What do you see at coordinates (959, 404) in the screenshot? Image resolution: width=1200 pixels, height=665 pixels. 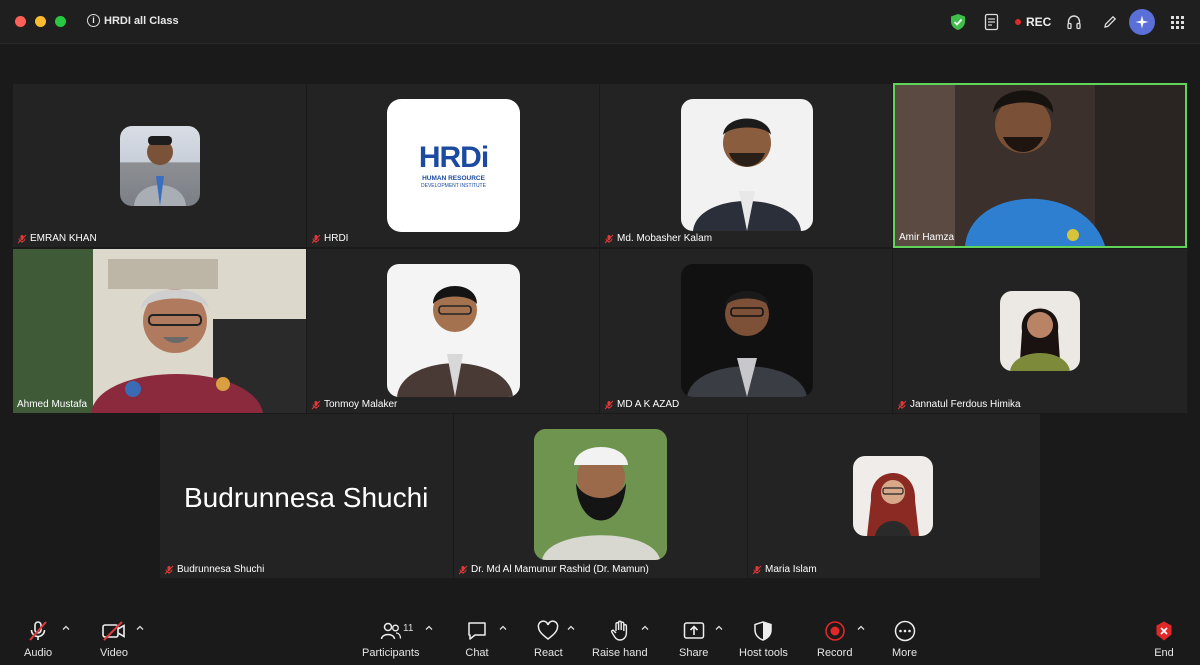 I see `participant-name: Jannatul Ferdous Himika` at bounding box center [959, 404].